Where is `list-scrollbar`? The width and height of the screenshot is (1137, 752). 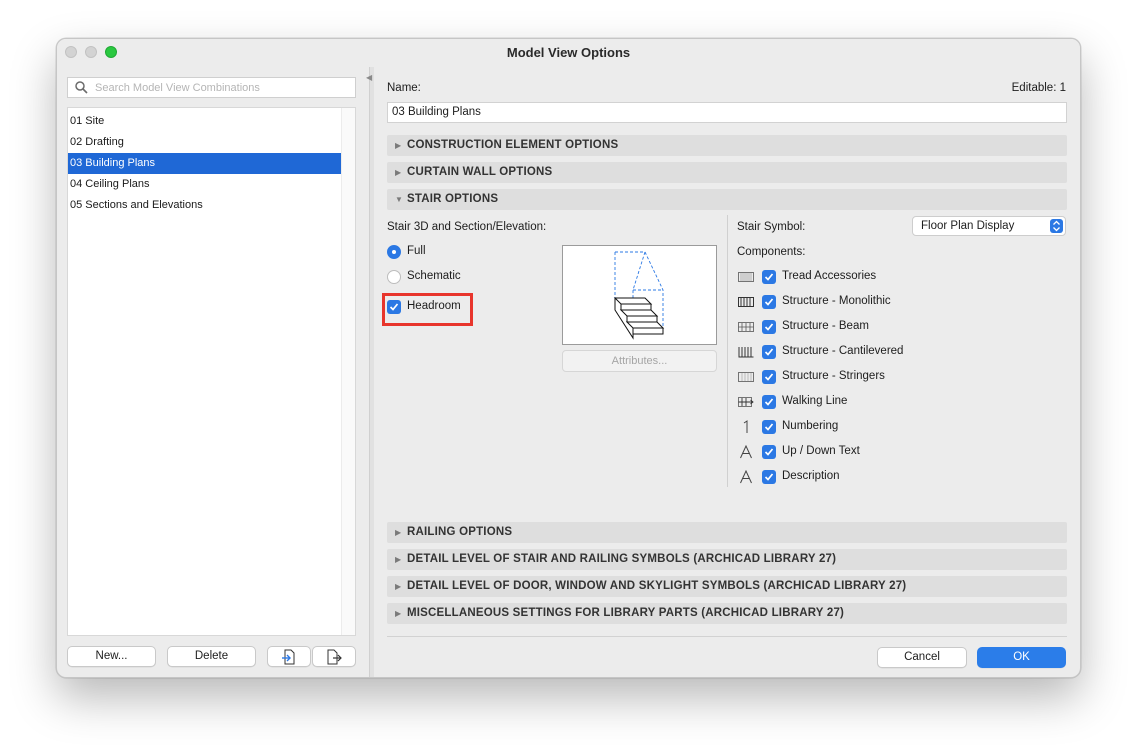 list-scrollbar is located at coordinates (348, 371).